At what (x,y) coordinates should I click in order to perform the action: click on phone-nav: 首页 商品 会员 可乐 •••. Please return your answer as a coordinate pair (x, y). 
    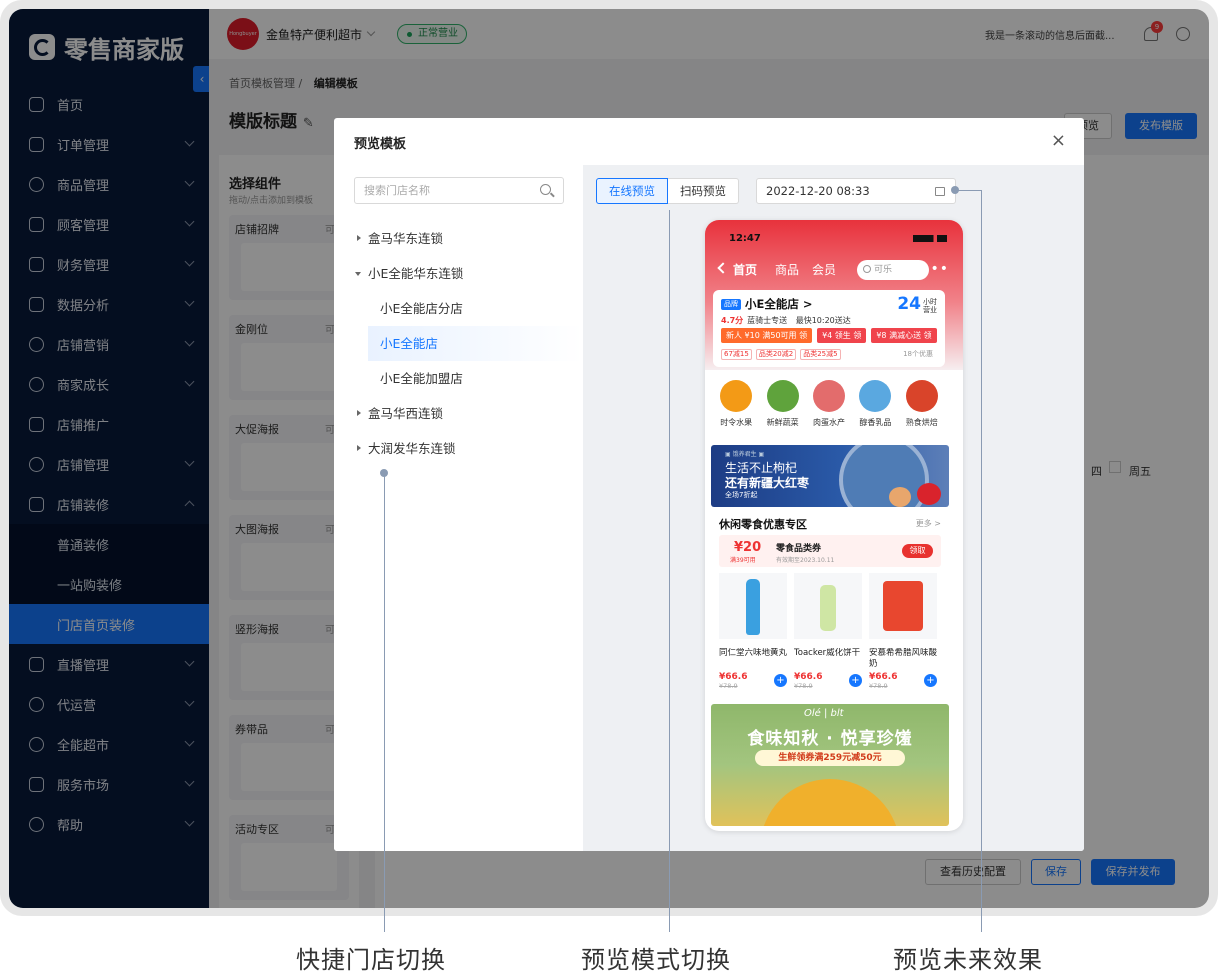
    Looking at the image, I should click on (833, 270).